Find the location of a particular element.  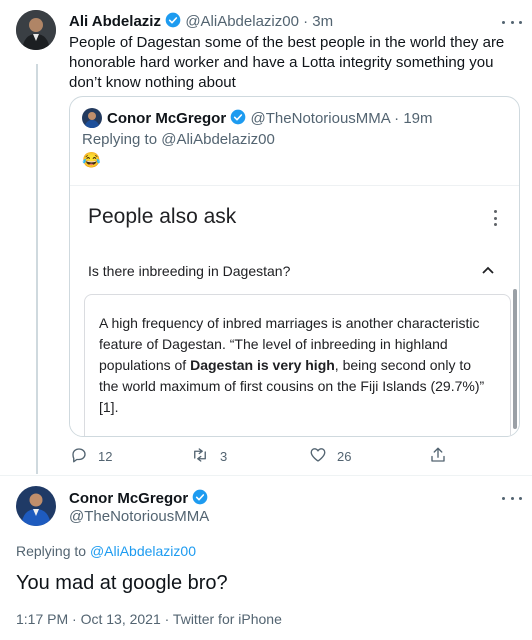

reply-author-name-row: Conor McGregor is located at coordinates (138, 499).